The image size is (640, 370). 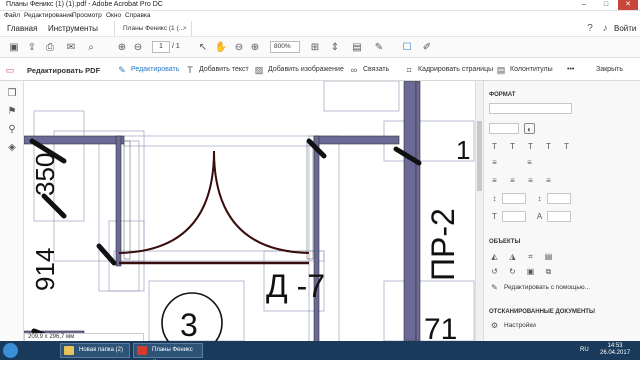 I want to click on scroll-mode-icon: ⇕, so click(x=335, y=48).